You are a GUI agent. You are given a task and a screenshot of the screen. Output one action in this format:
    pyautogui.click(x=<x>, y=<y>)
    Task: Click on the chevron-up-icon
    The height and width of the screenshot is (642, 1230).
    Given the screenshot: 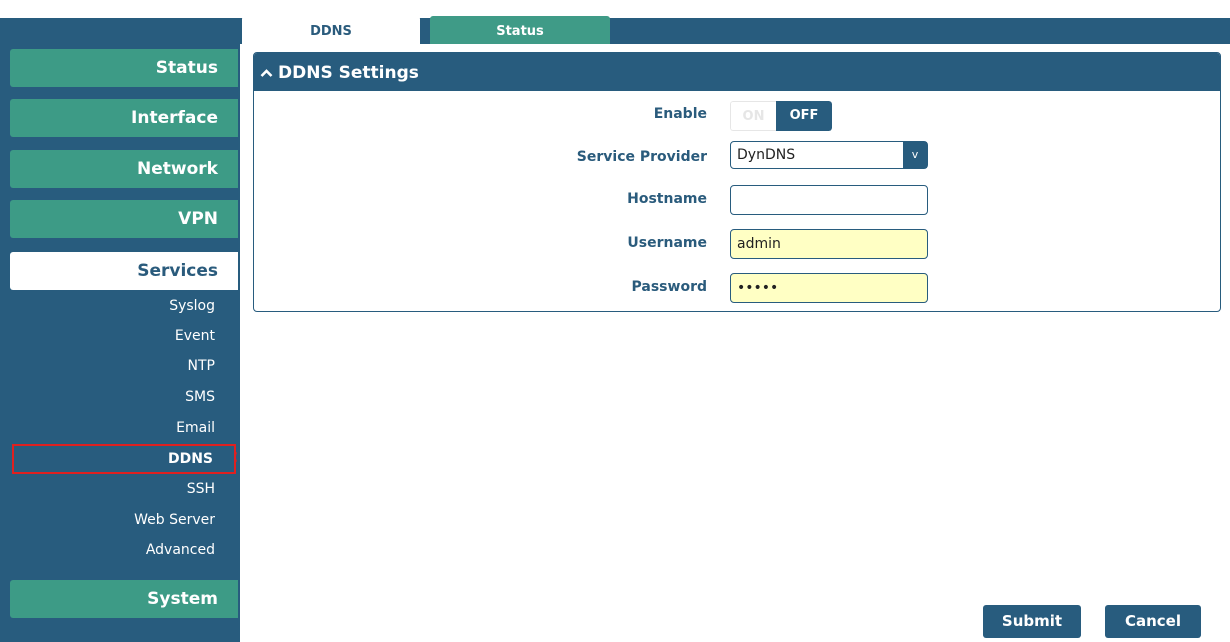 What is the action you would take?
    pyautogui.click(x=269, y=73)
    